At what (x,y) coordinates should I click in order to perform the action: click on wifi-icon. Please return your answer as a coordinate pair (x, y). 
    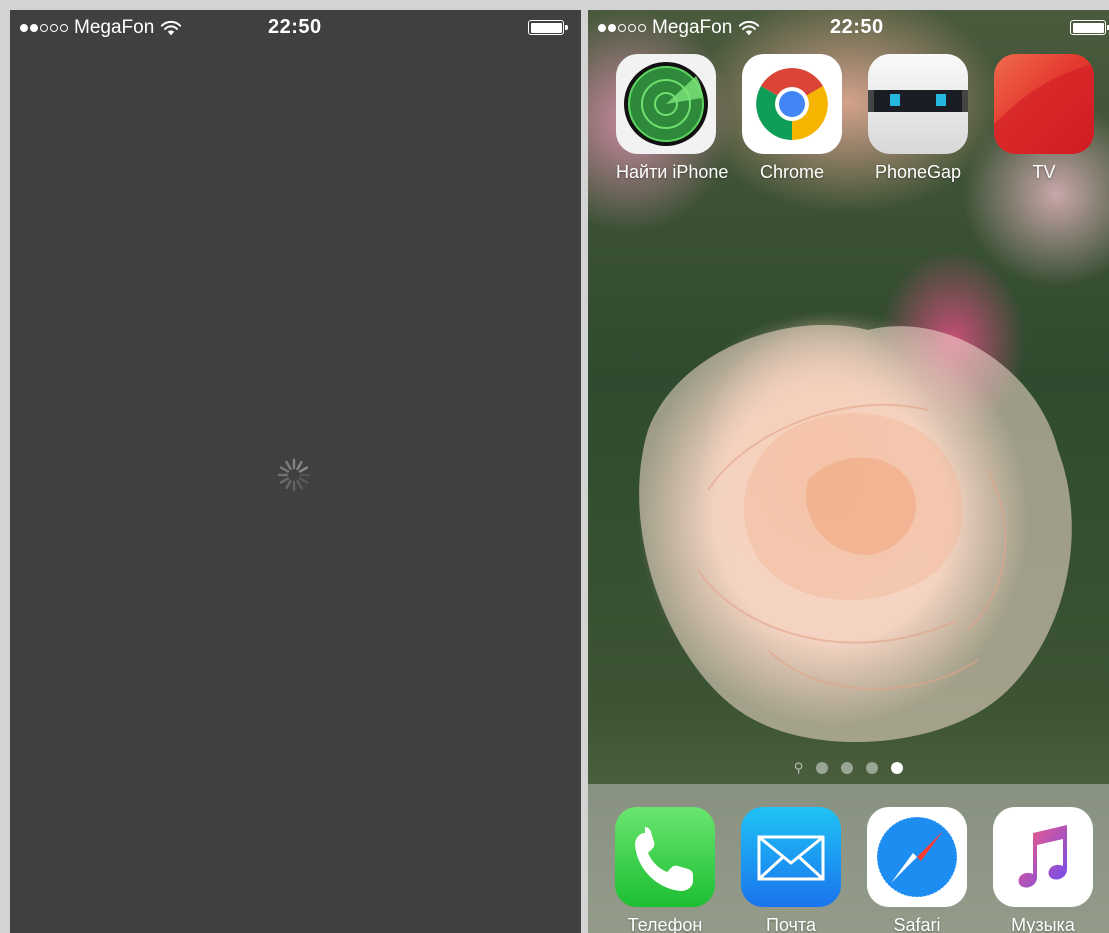
    Looking at the image, I should click on (171, 28).